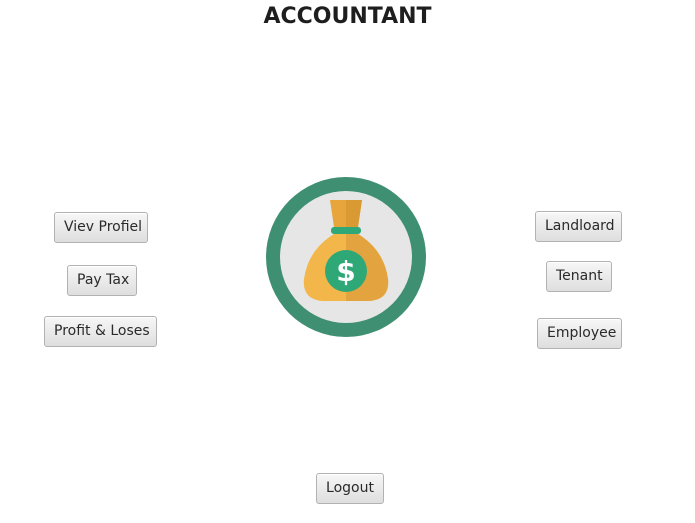  What do you see at coordinates (101, 227) in the screenshot?
I see `view-profile-button: Viev Profiel` at bounding box center [101, 227].